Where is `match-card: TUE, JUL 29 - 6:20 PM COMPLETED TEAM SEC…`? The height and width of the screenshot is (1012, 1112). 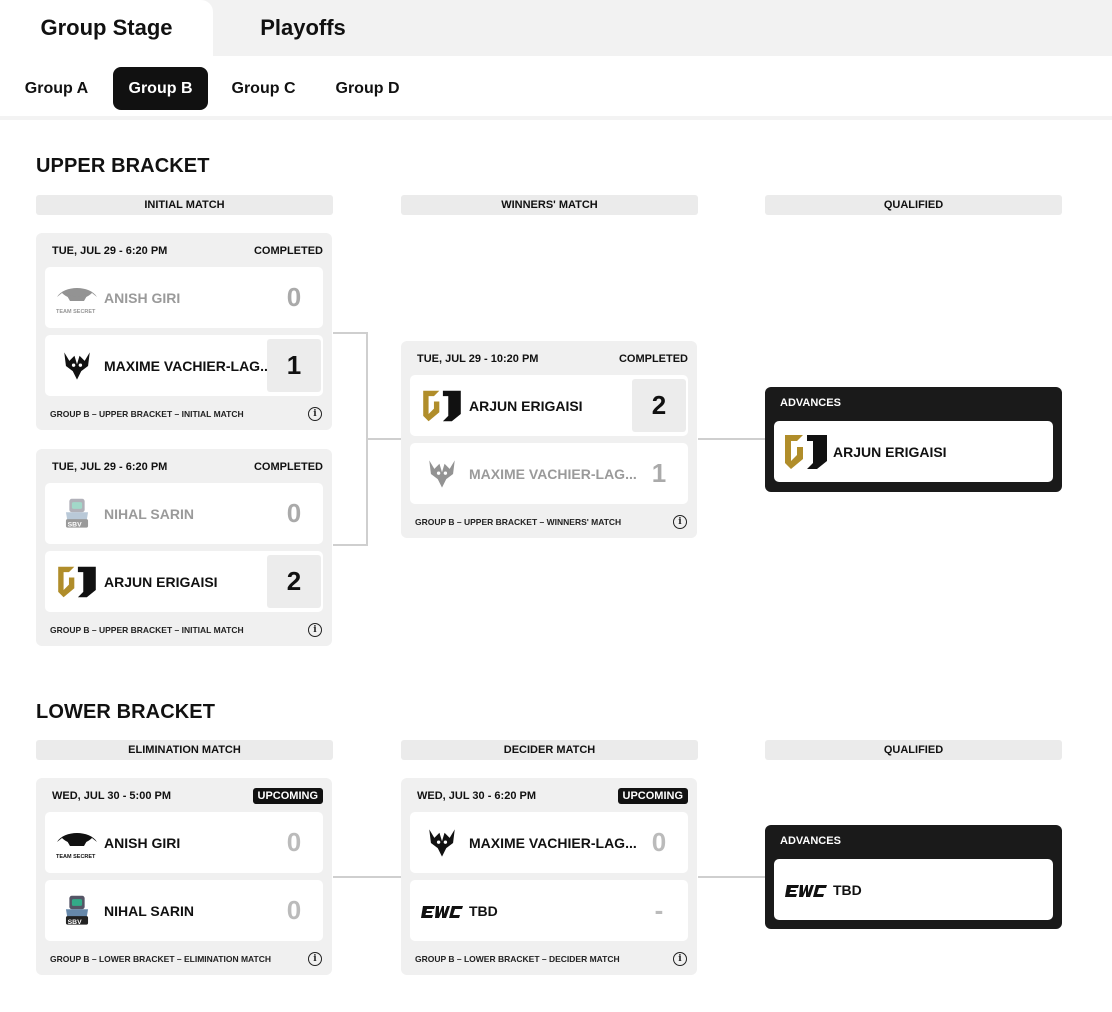
match-card: TUE, JUL 29 - 6:20 PM COMPLETED TEAM SEC… is located at coordinates (184, 331).